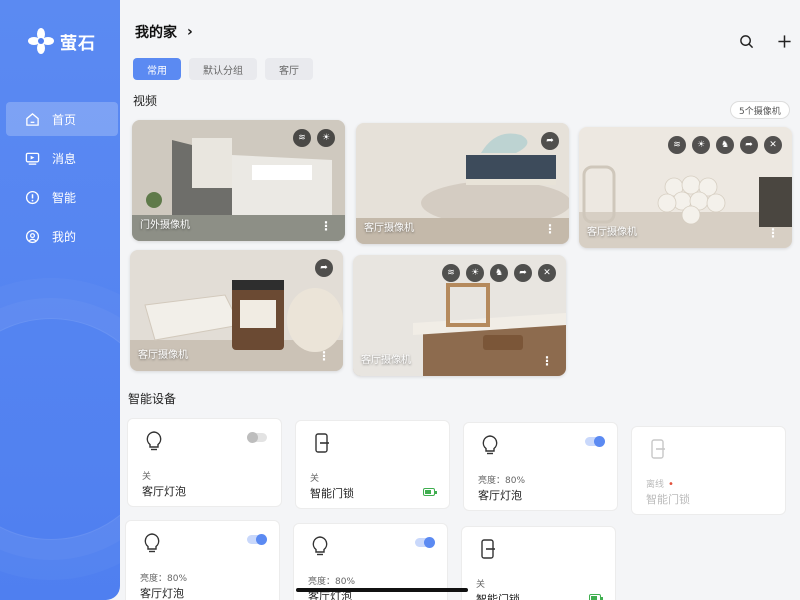  I want to click on camera-actions: ≋ ☀, so click(314, 138).